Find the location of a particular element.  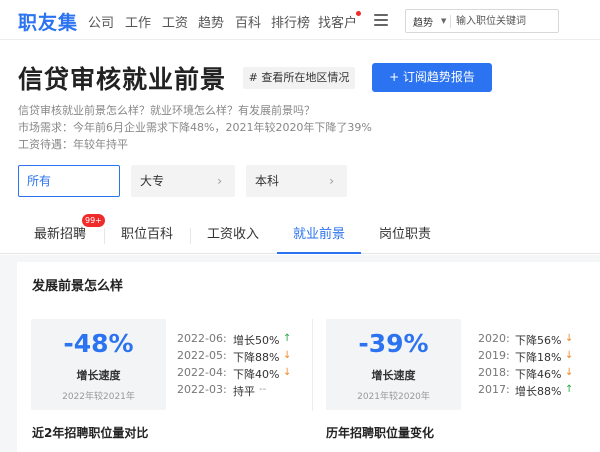

card-divider is located at coordinates (312, 365).